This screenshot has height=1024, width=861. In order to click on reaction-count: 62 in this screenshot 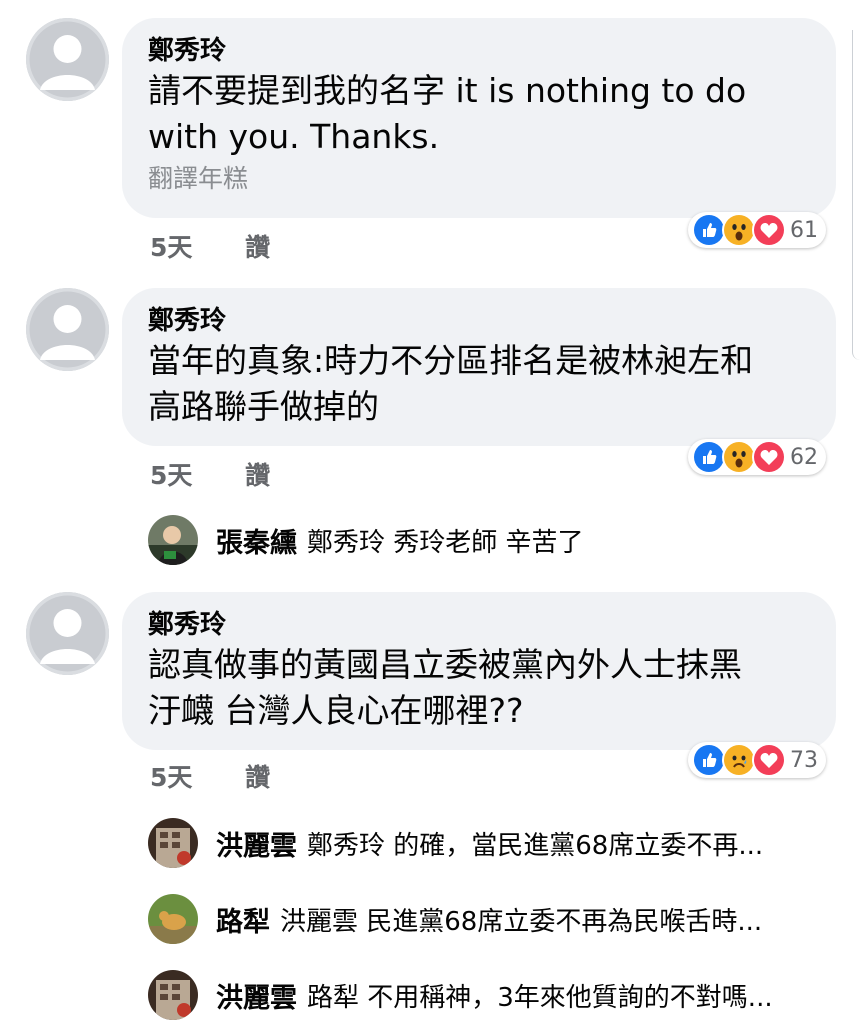, I will do `click(804, 457)`.